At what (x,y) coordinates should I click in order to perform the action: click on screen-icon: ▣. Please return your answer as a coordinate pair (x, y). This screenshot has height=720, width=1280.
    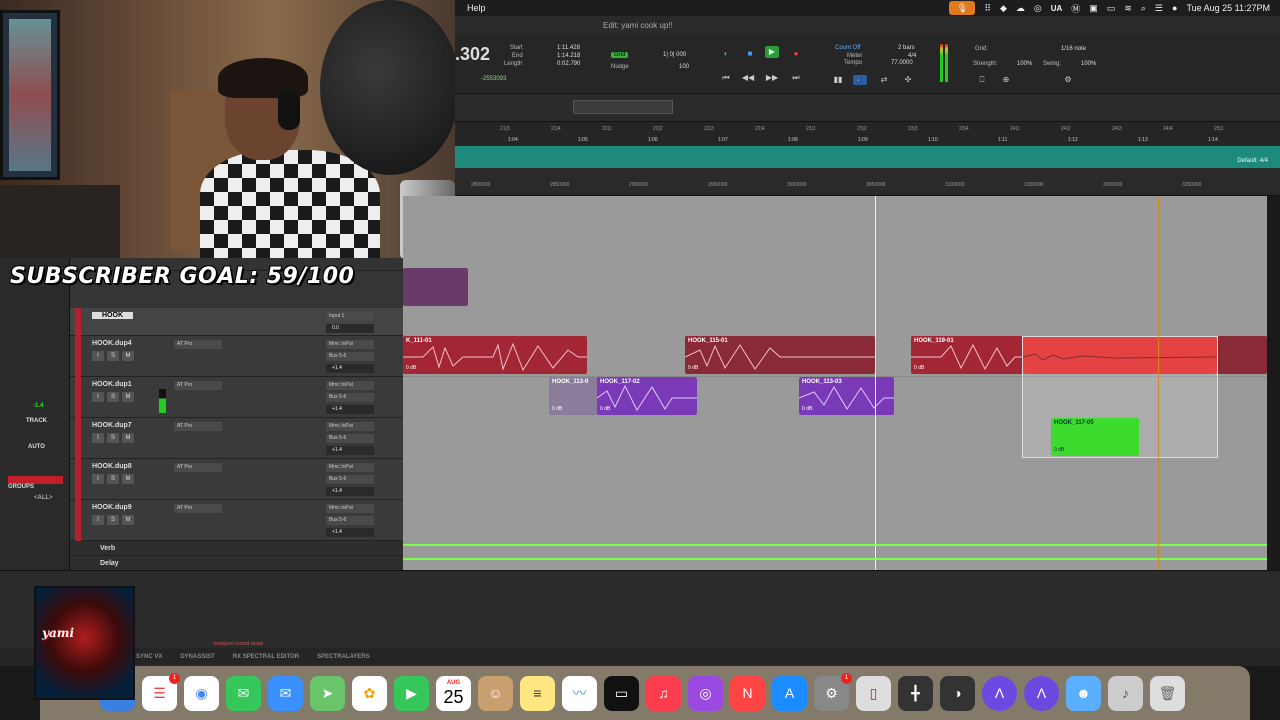
    Looking at the image, I should click on (1093, 8).